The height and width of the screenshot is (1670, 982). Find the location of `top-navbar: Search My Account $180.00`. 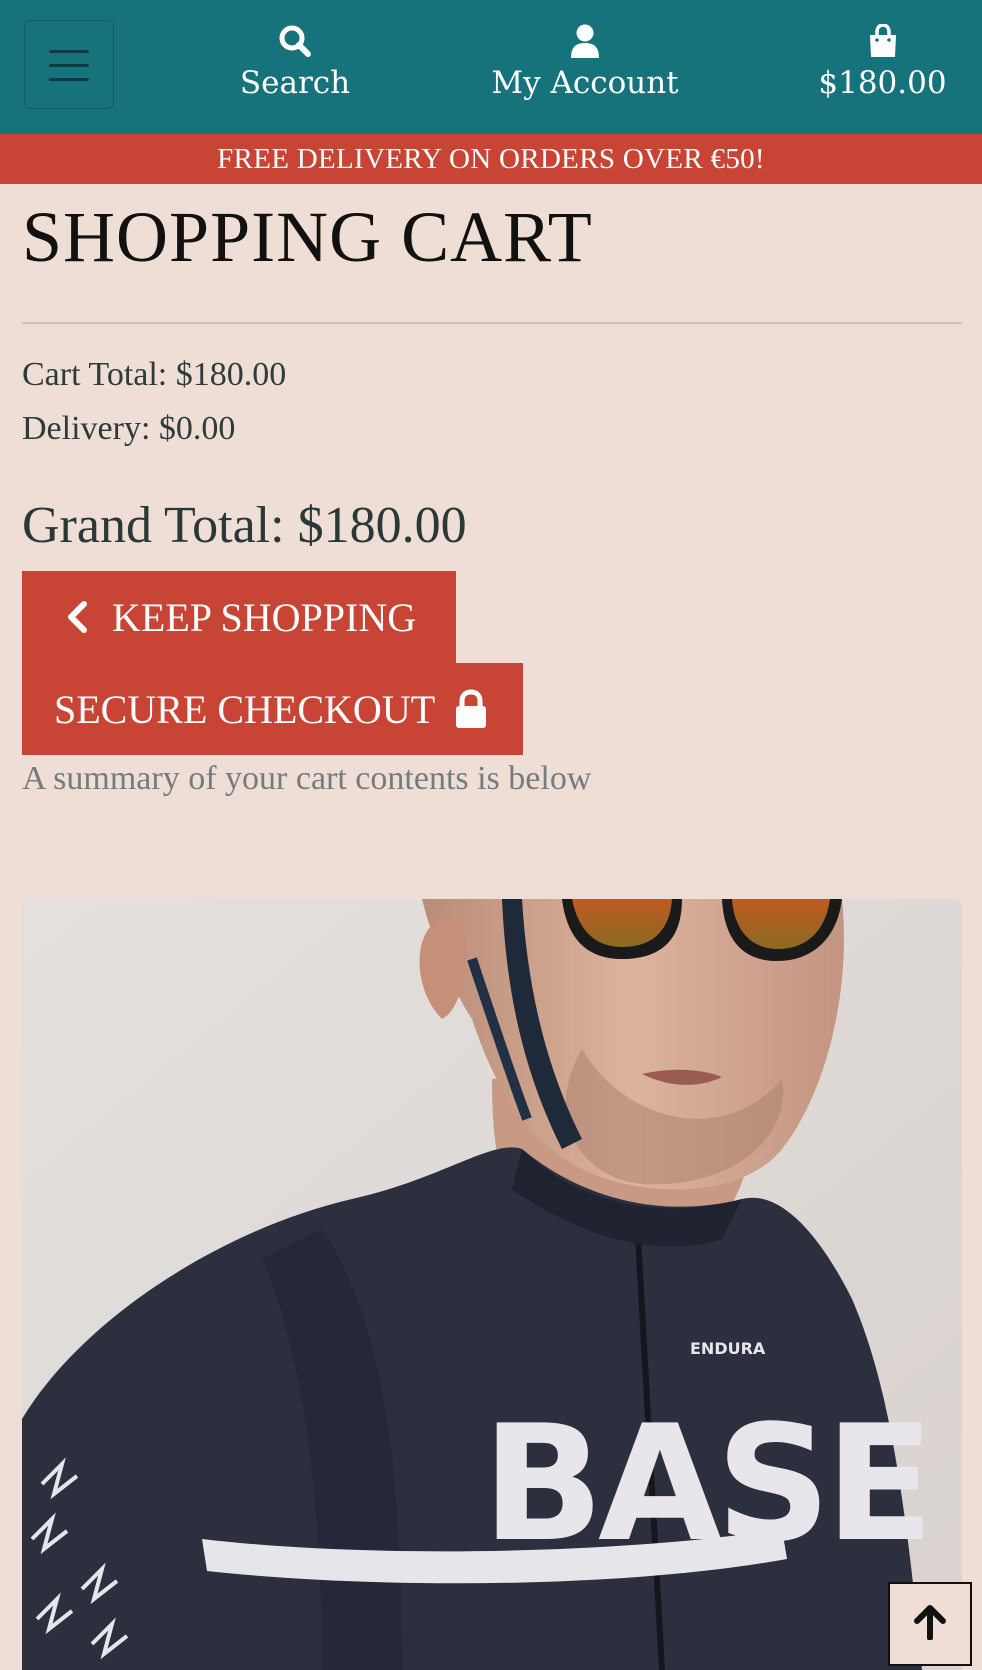

top-navbar: Search My Account $180.00 is located at coordinates (491, 67).